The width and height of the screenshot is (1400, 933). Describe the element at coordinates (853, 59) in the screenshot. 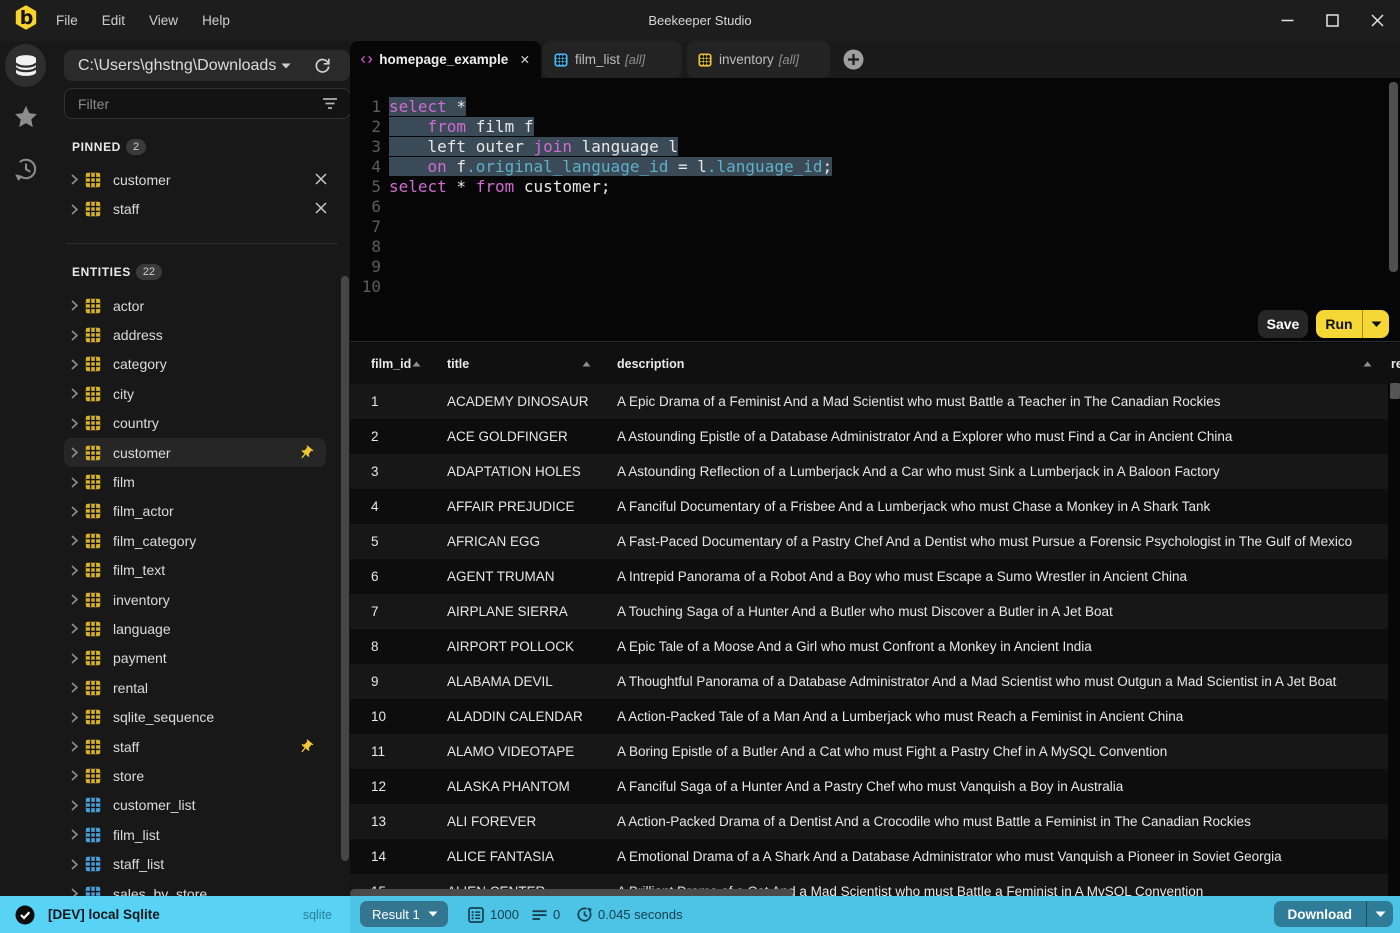

I see `new-tab-button` at that location.